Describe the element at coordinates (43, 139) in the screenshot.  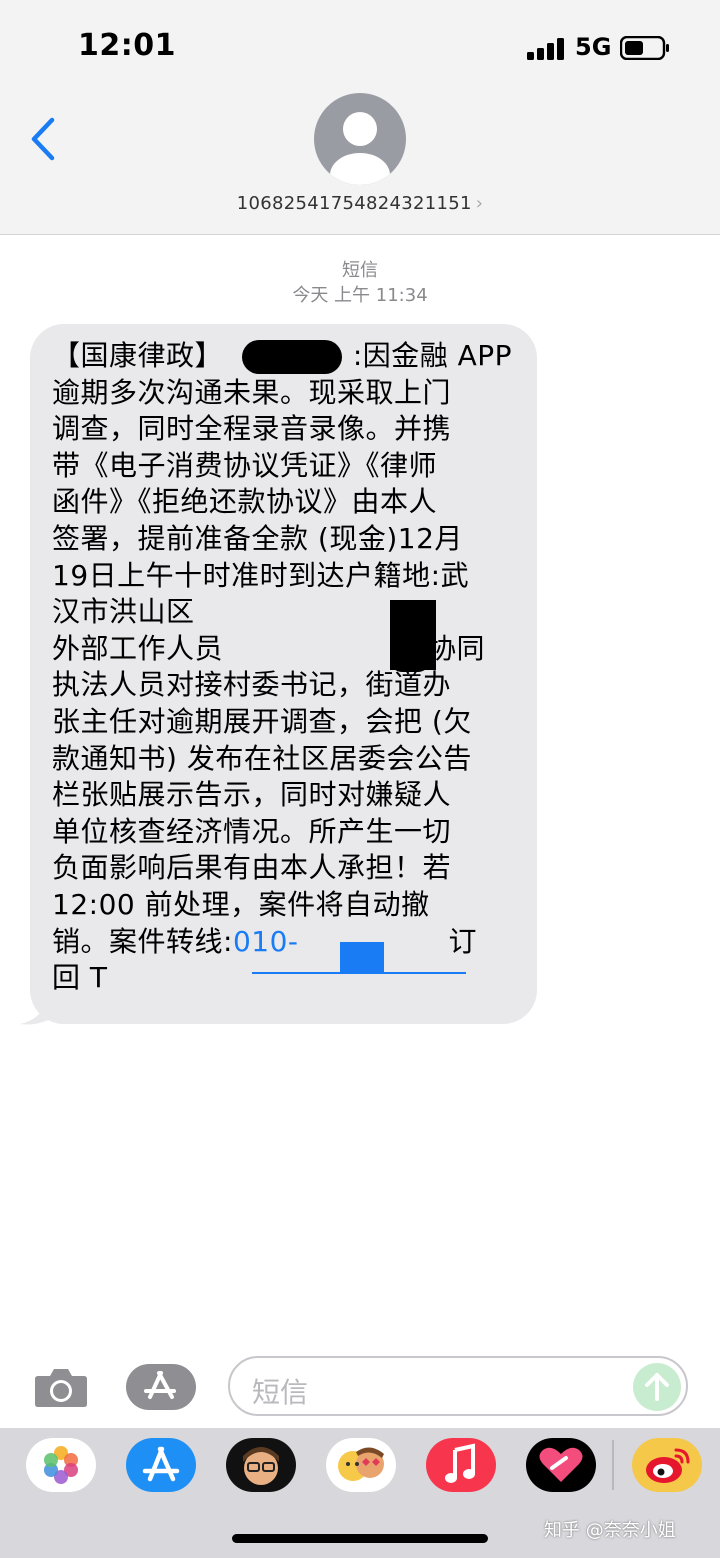
I see `back-chevron-icon` at that location.